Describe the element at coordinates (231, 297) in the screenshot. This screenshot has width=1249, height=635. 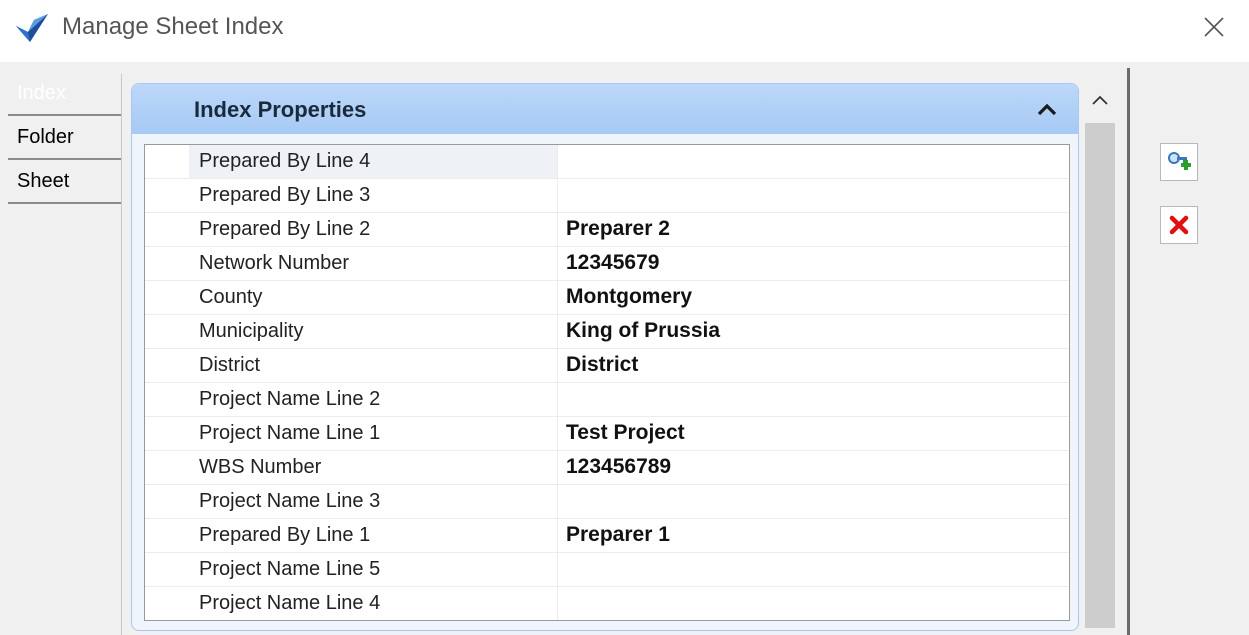
I see `property-name: County` at that location.